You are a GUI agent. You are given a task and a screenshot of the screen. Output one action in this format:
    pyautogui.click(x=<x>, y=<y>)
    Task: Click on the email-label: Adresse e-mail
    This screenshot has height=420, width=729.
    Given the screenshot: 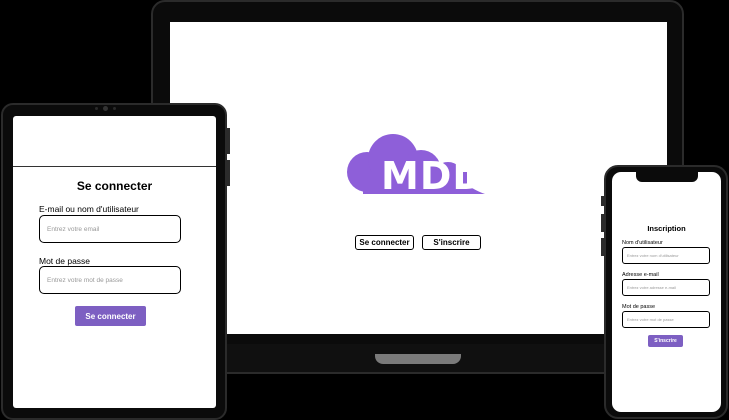 What is the action you would take?
    pyautogui.click(x=640, y=275)
    